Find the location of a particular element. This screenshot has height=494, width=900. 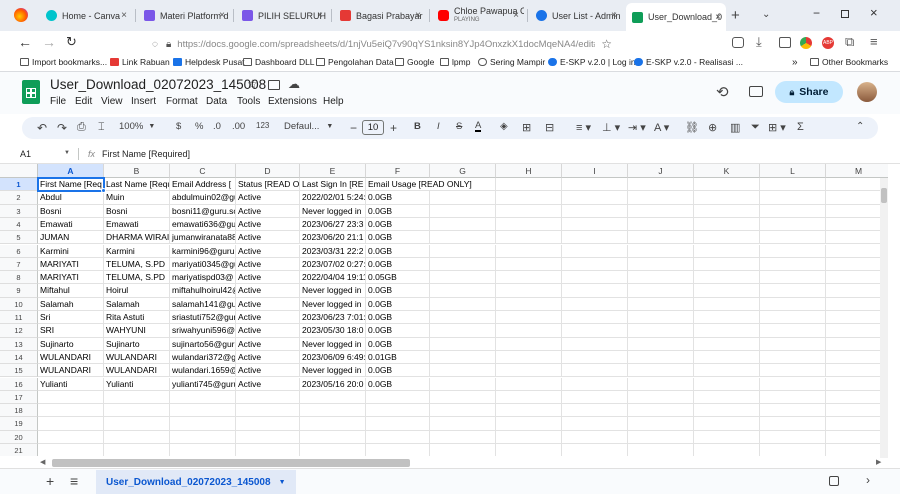

bookmark-star-icon: ☆ is located at coordinates (606, 44).